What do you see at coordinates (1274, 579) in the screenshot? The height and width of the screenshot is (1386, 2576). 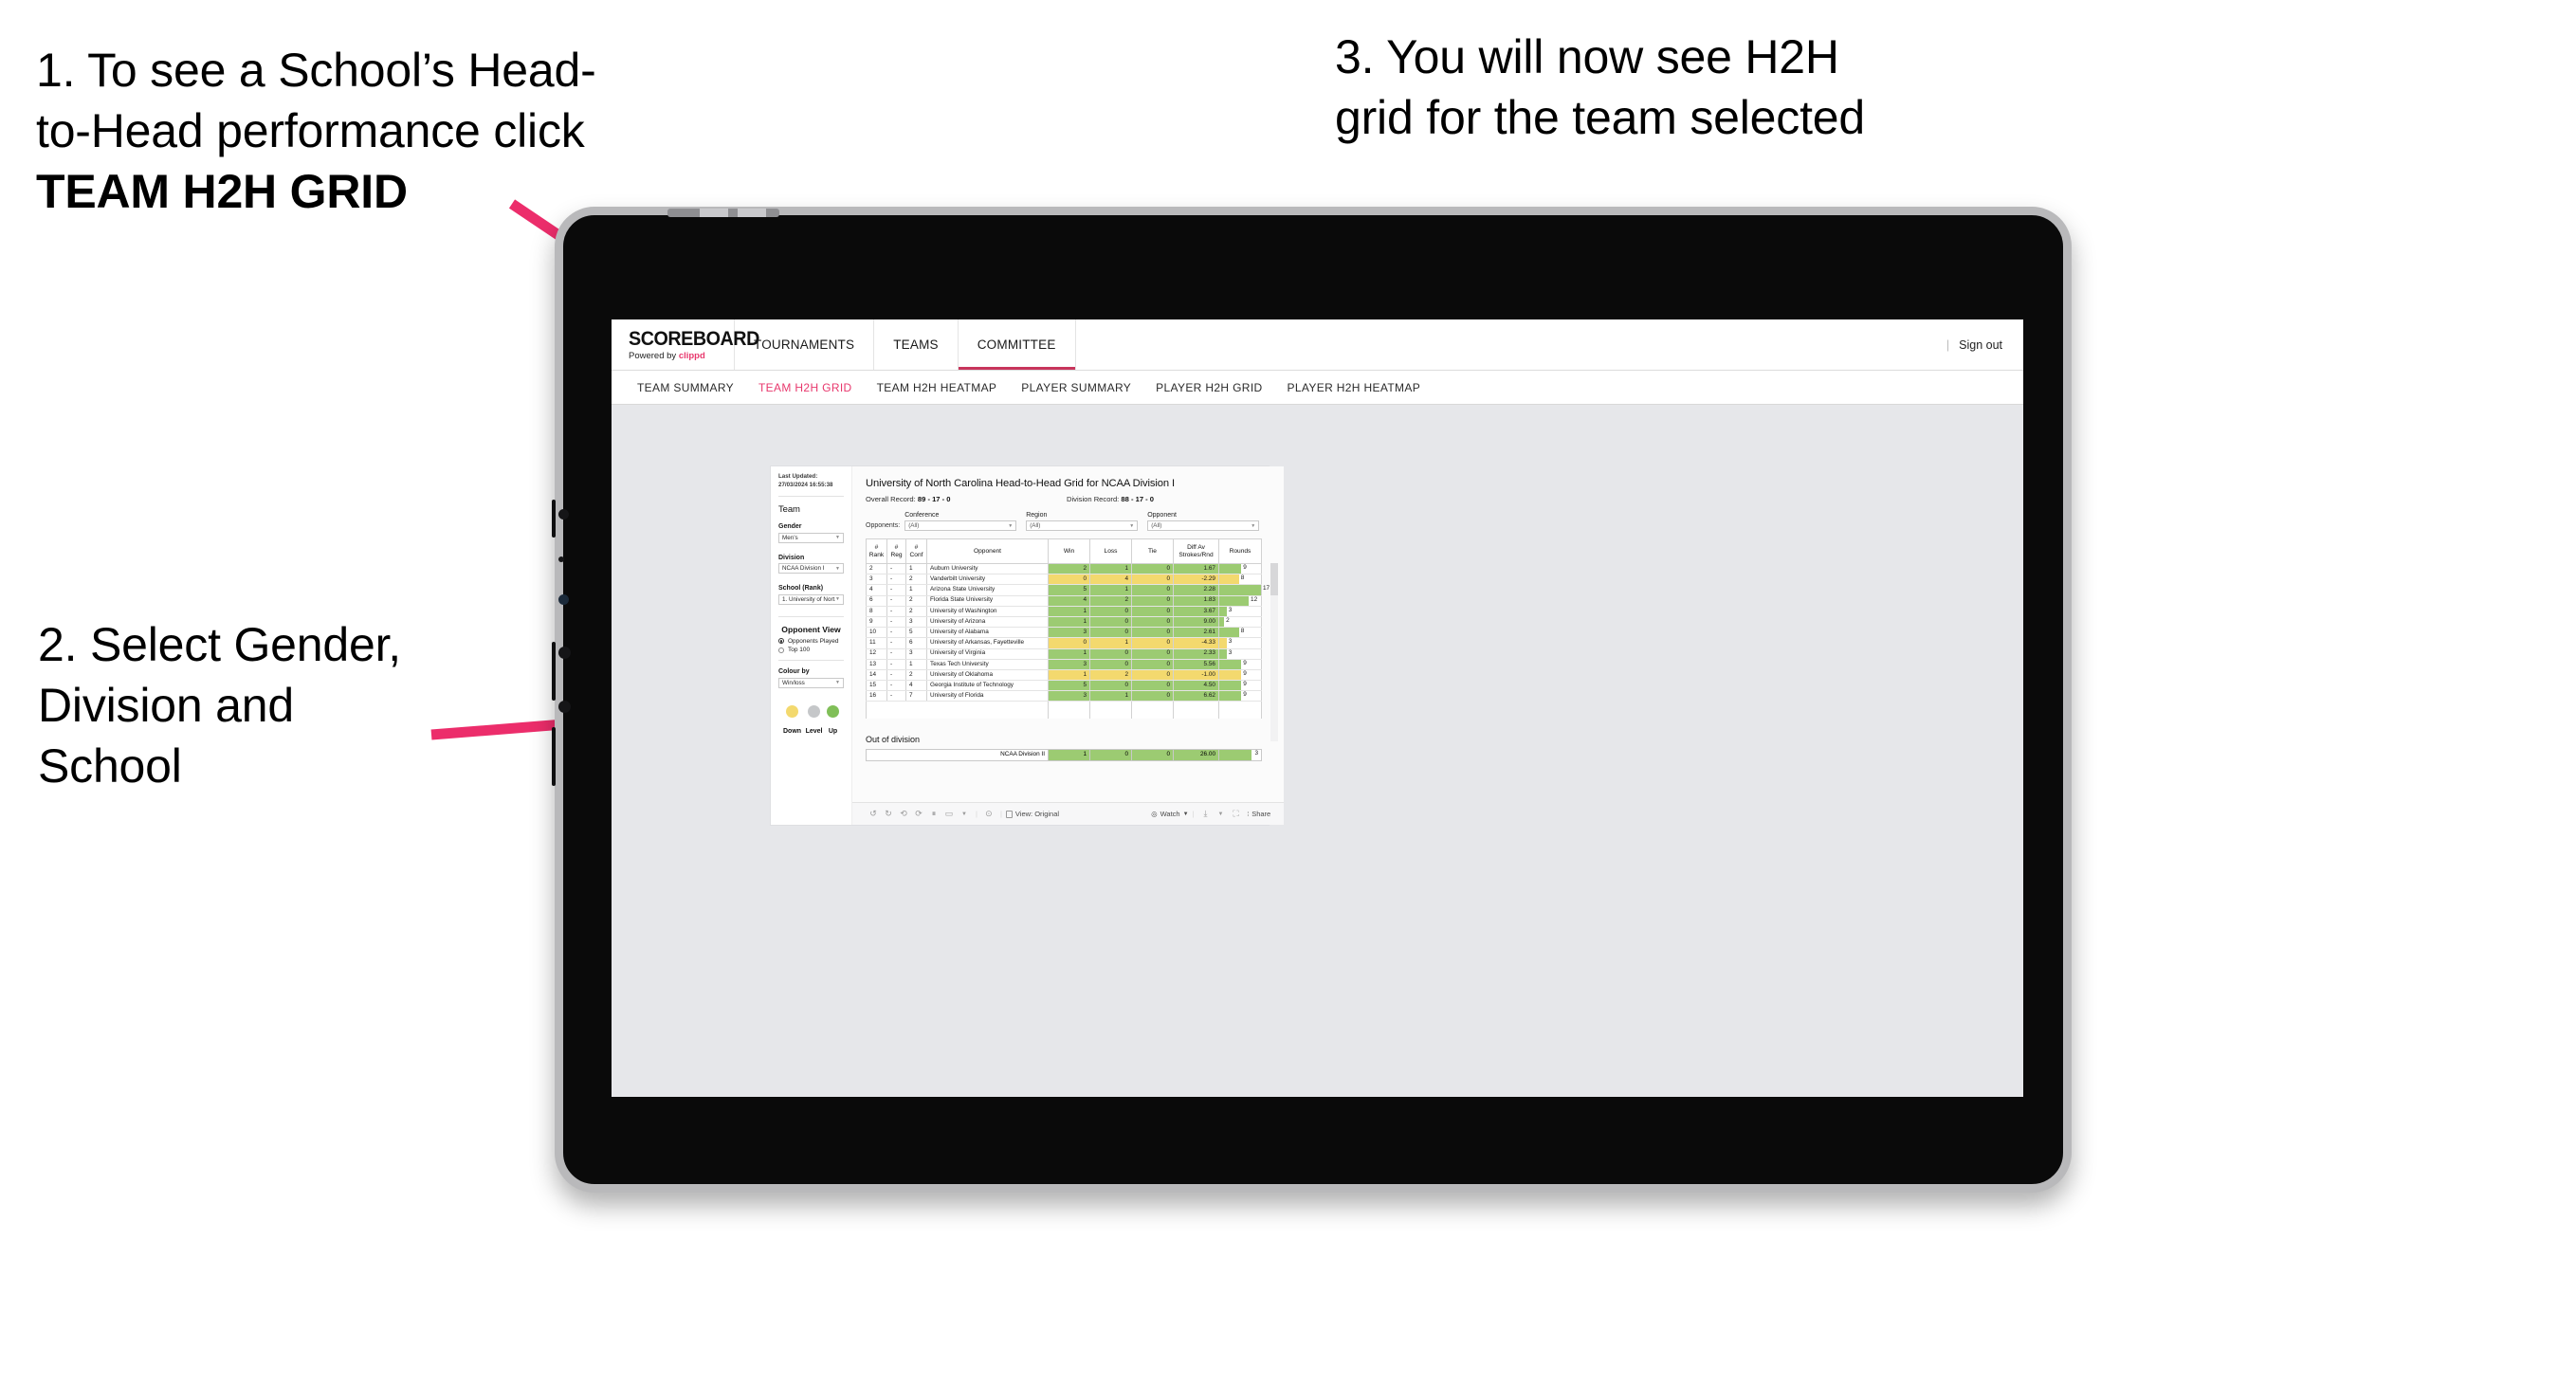 I see `grid-scrollbar-thumb` at bounding box center [1274, 579].